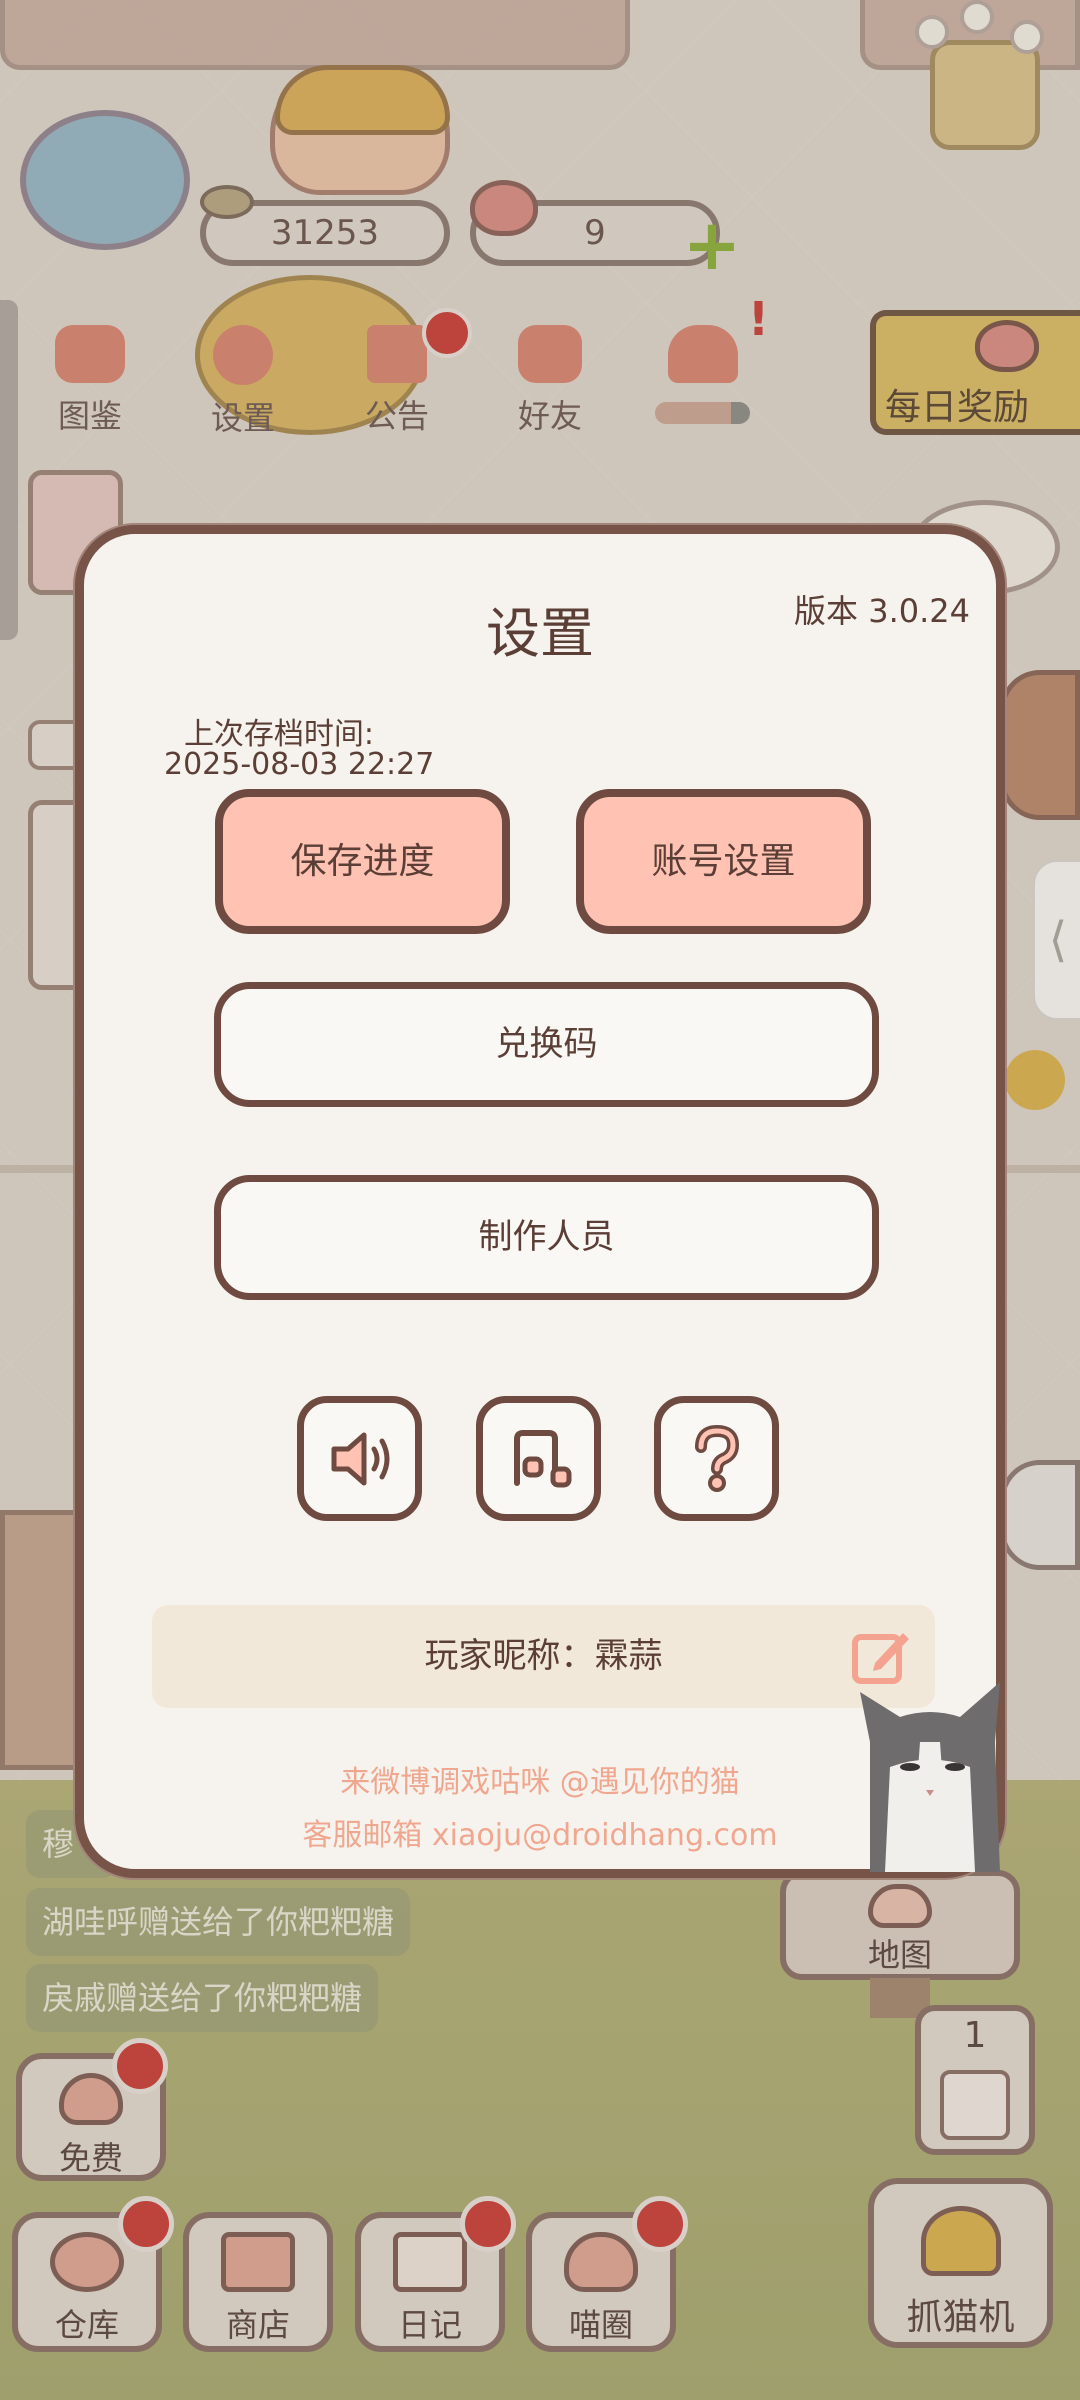 The height and width of the screenshot is (2400, 1080). I want to click on sound-toggle-button, so click(359, 1458).